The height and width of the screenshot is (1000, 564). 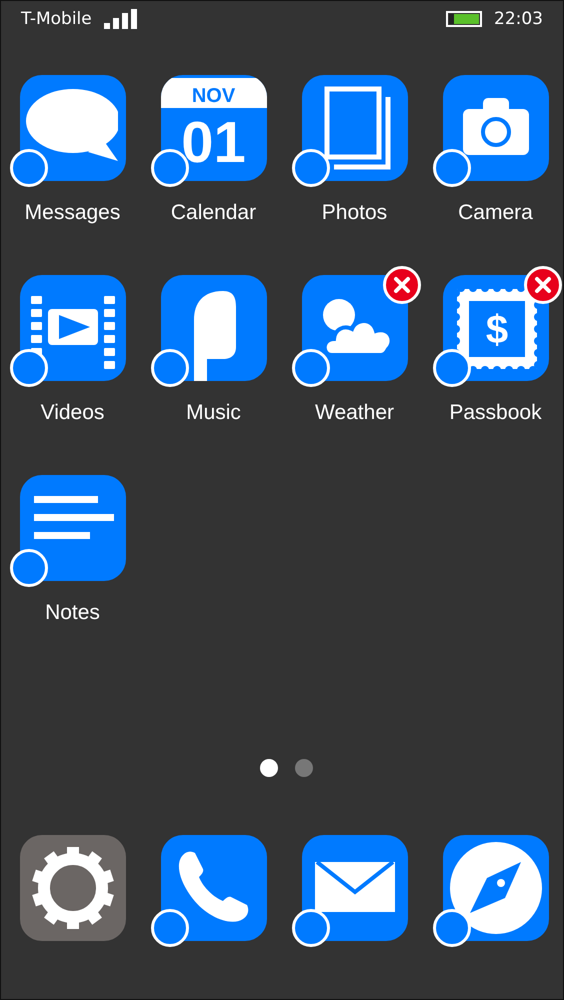 I want to click on music-app-button, so click(x=213, y=328).